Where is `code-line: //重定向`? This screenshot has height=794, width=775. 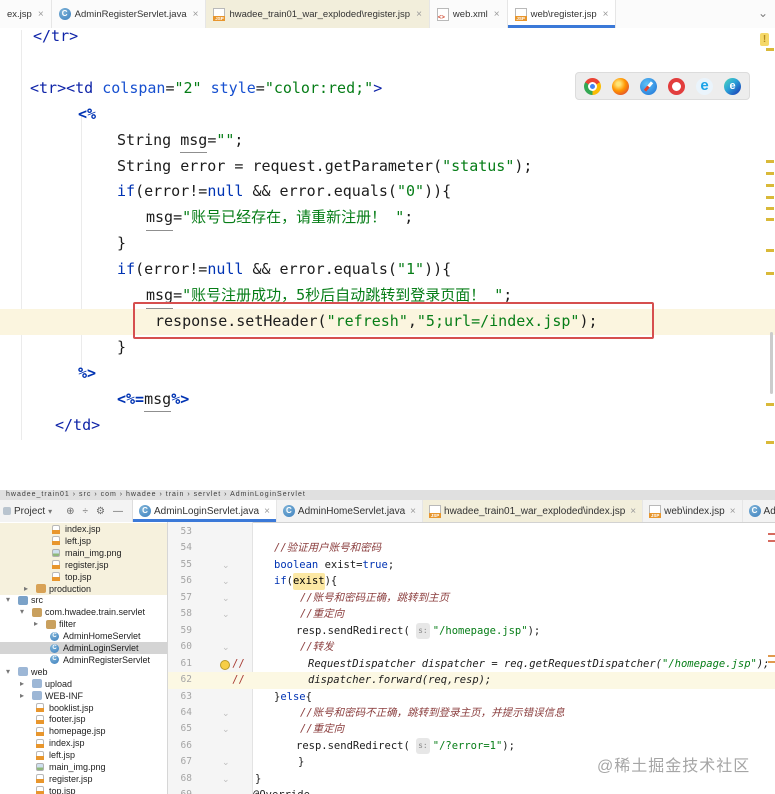 code-line: //重定向 is located at coordinates (322, 729).